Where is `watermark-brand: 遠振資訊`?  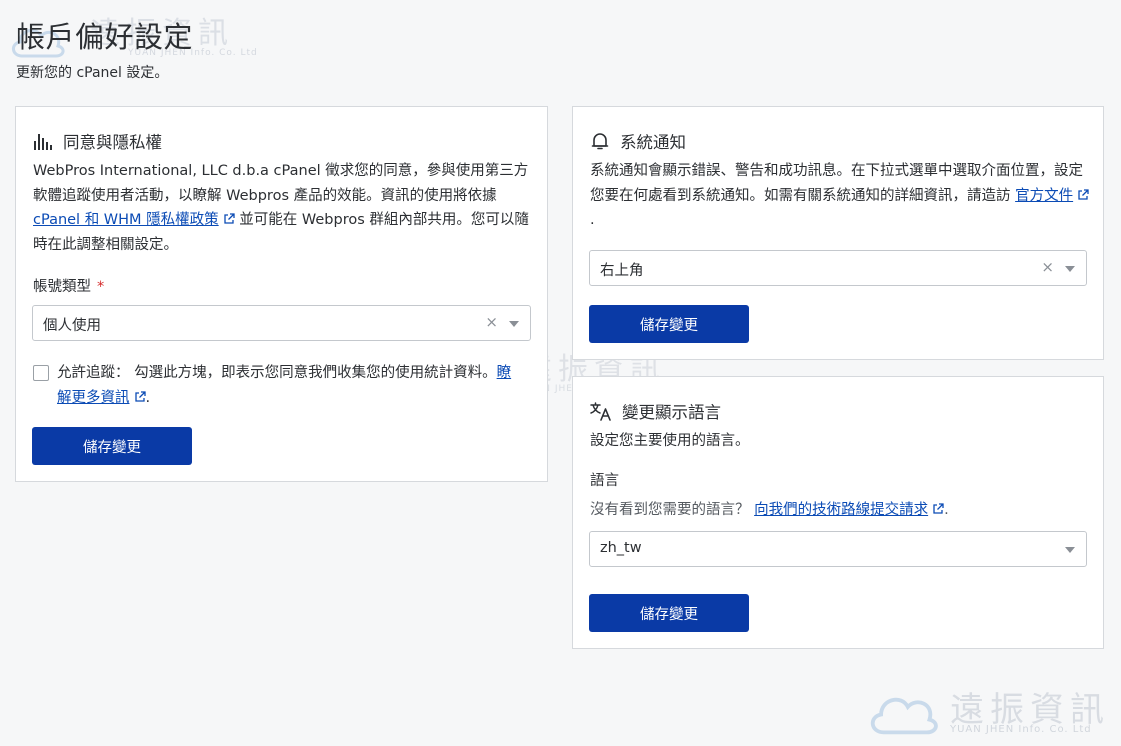
watermark-brand: 遠振資訊 is located at coordinates (1030, 710).